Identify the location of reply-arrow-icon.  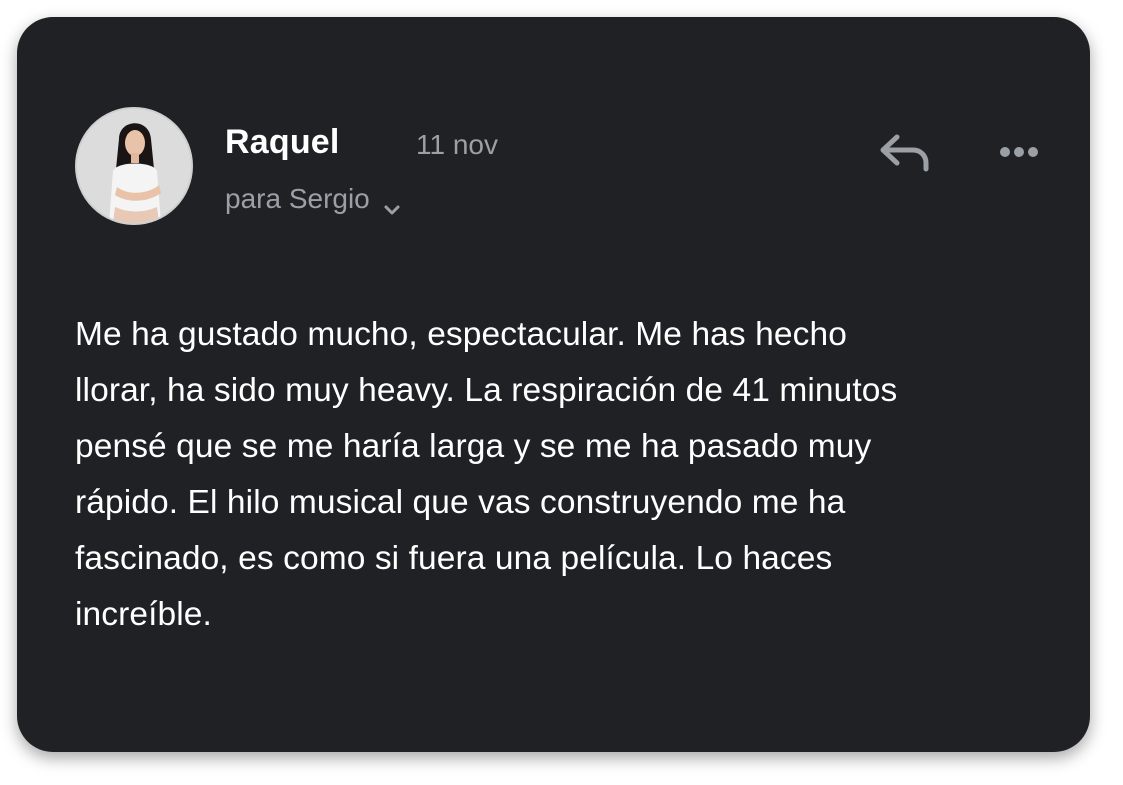
(904, 153).